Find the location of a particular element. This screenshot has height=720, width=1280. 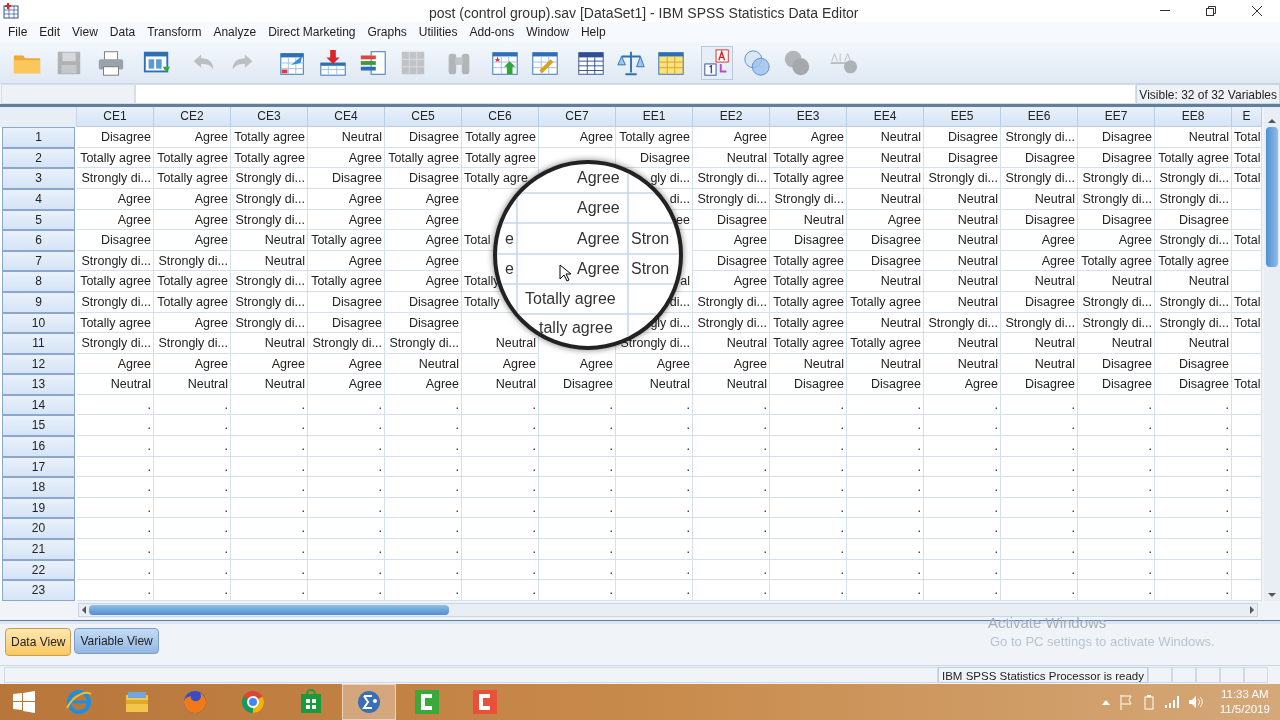

row-header: 8 is located at coordinates (38, 281).